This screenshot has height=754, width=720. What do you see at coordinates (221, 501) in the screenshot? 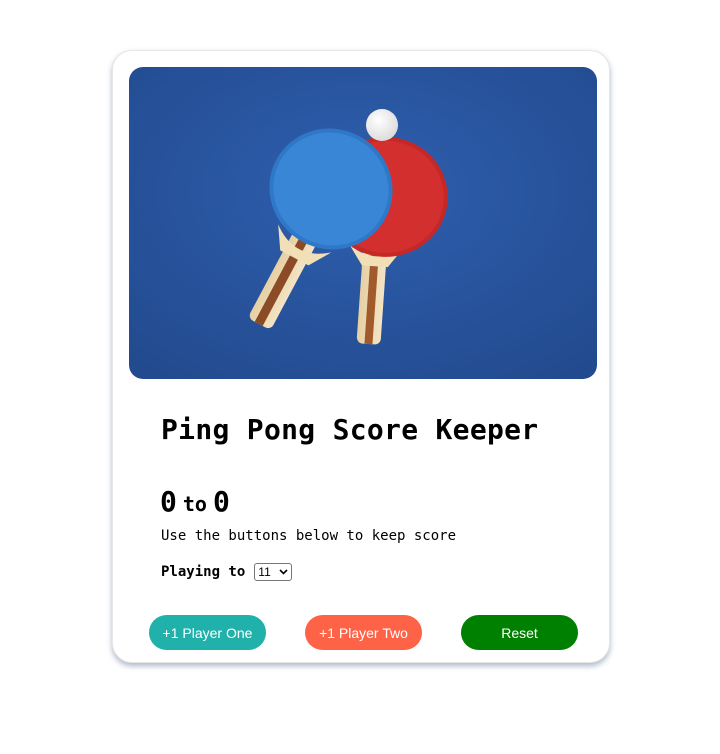
I see `player-two-score: 0` at bounding box center [221, 501].